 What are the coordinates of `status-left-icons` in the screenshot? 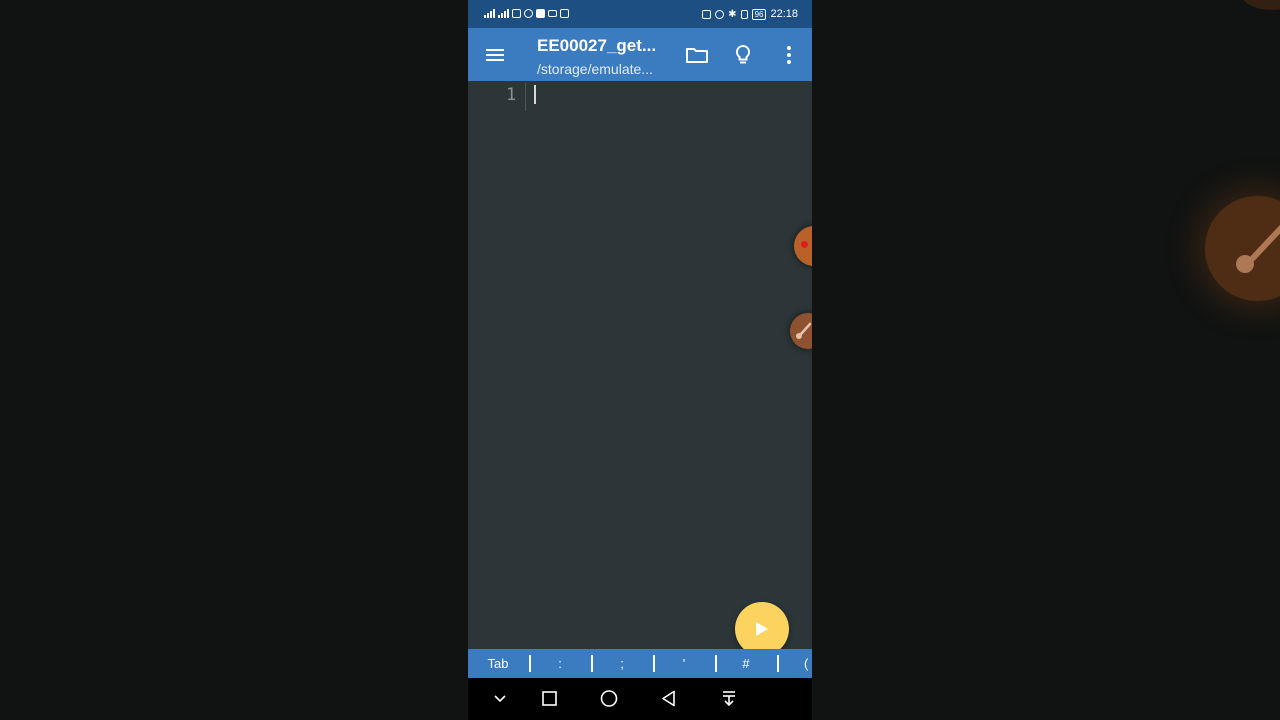 It's located at (526, 13).